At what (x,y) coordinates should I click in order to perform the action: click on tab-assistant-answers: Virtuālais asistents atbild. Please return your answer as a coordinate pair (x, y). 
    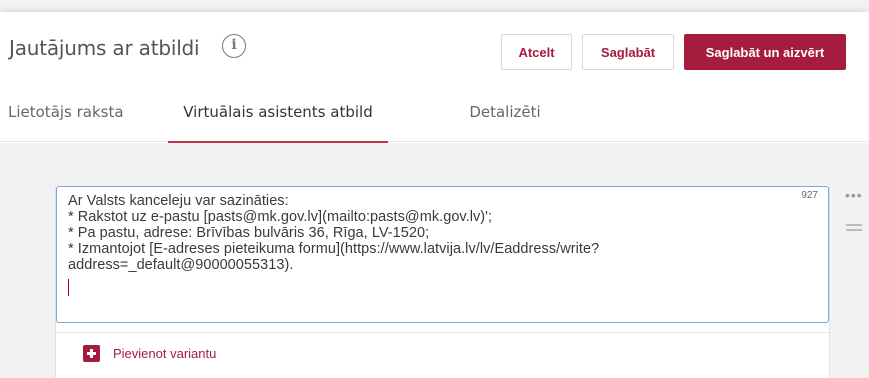
    Looking at the image, I should click on (278, 112).